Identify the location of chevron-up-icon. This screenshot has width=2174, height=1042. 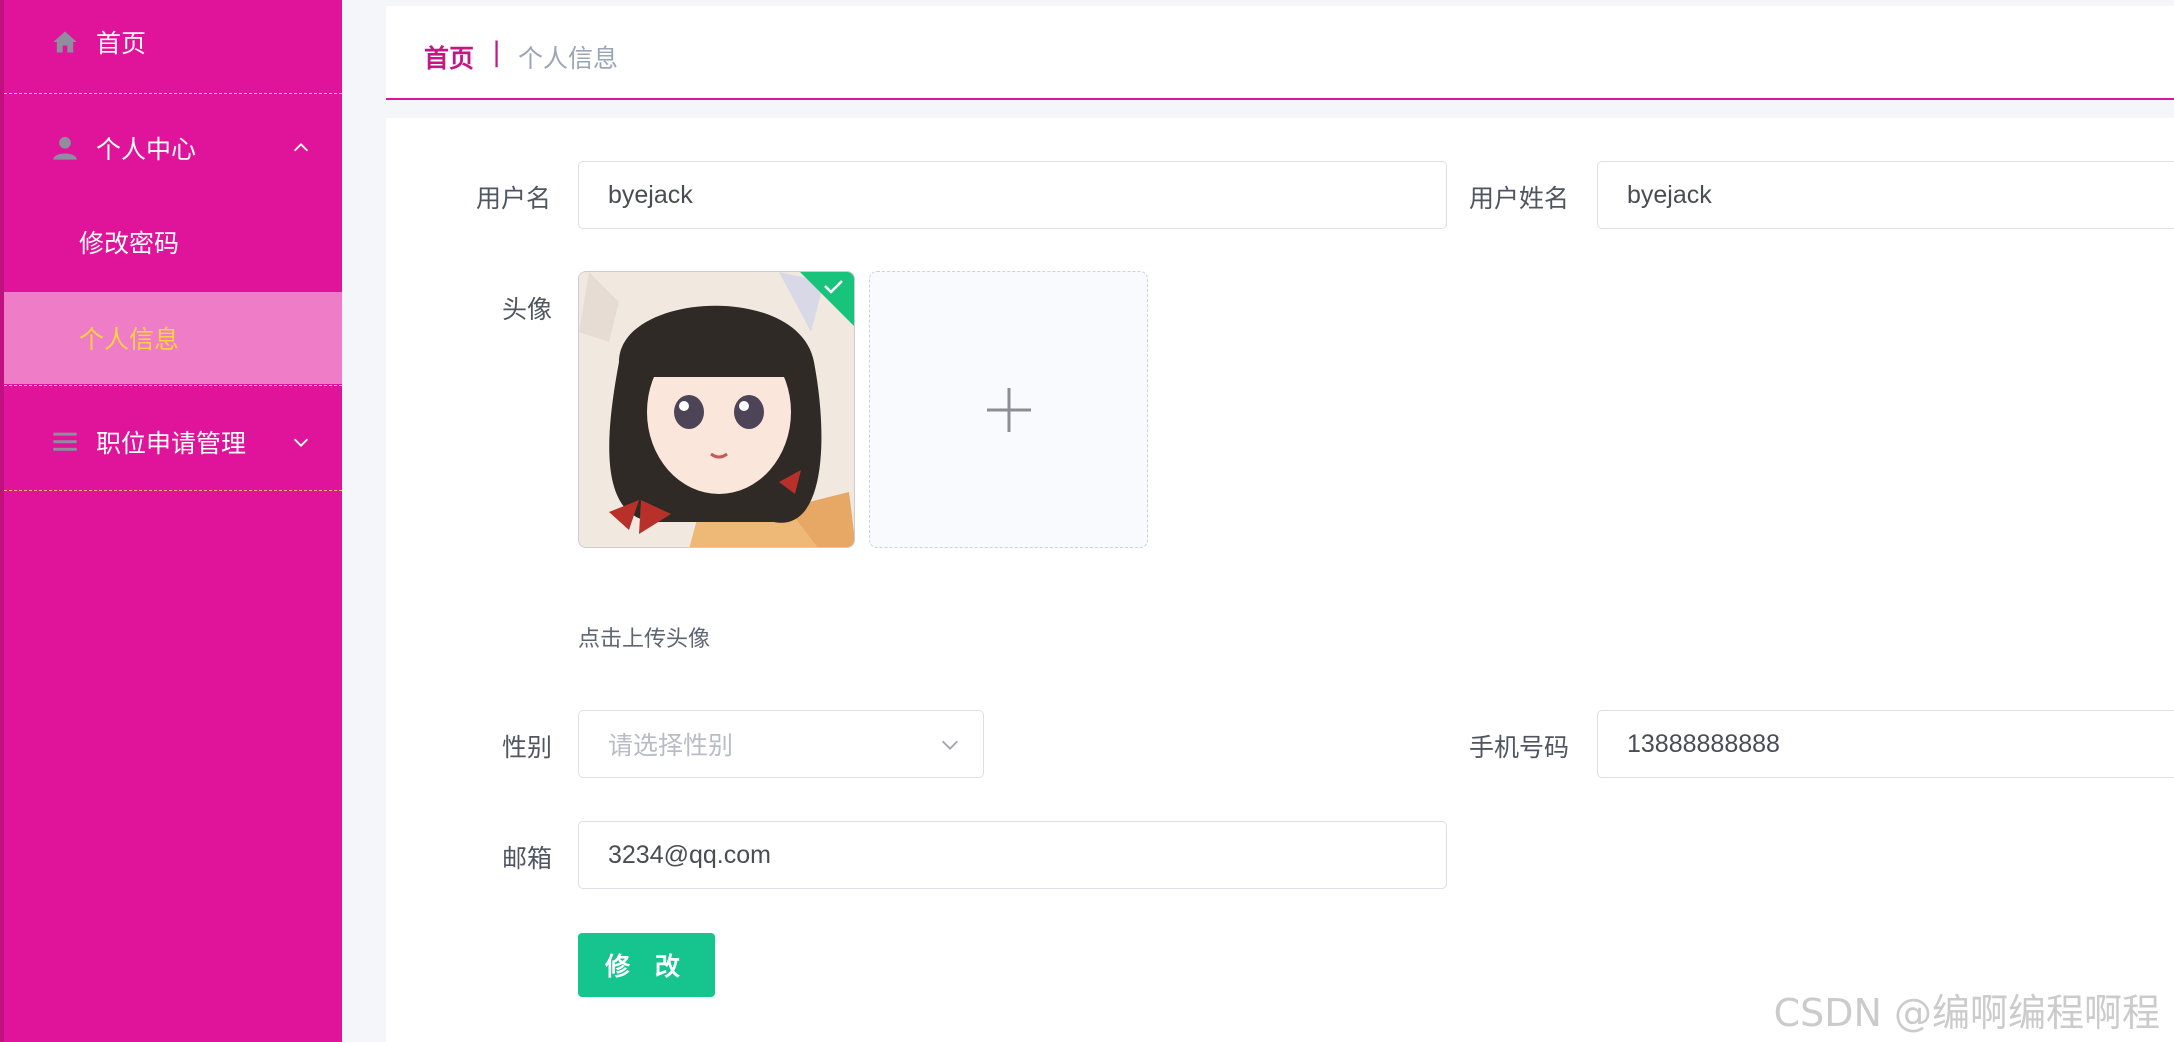
(301, 147).